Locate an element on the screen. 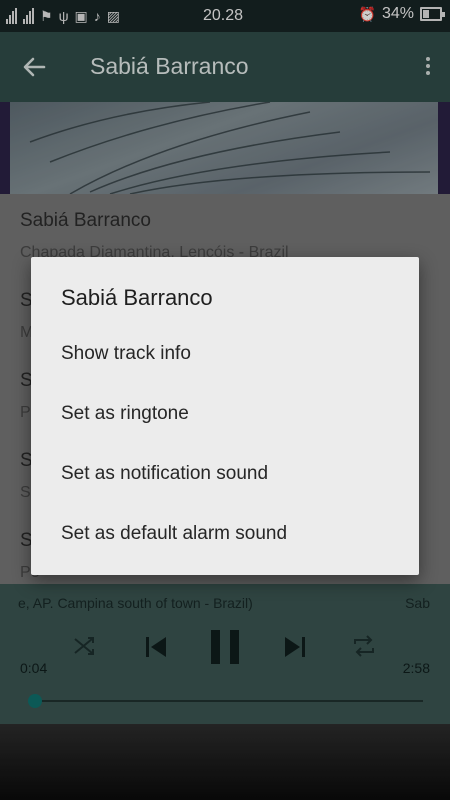  dialog-title: Sabiá Barranco is located at coordinates (137, 297).